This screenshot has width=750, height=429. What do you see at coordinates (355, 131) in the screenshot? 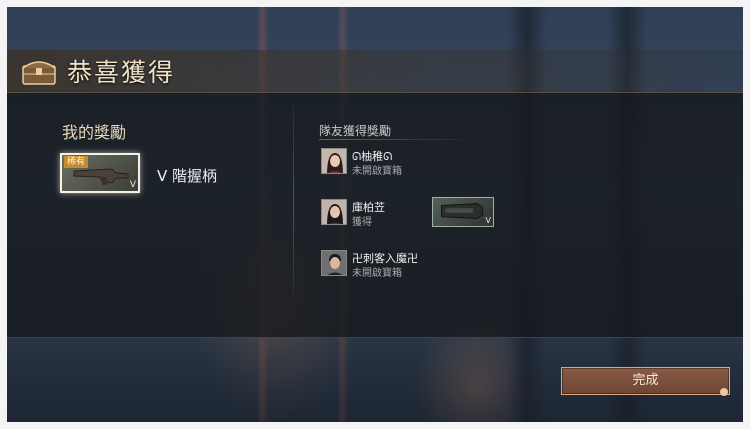
I see `team-rewards-heading: 隊友獲得獎勵` at bounding box center [355, 131].